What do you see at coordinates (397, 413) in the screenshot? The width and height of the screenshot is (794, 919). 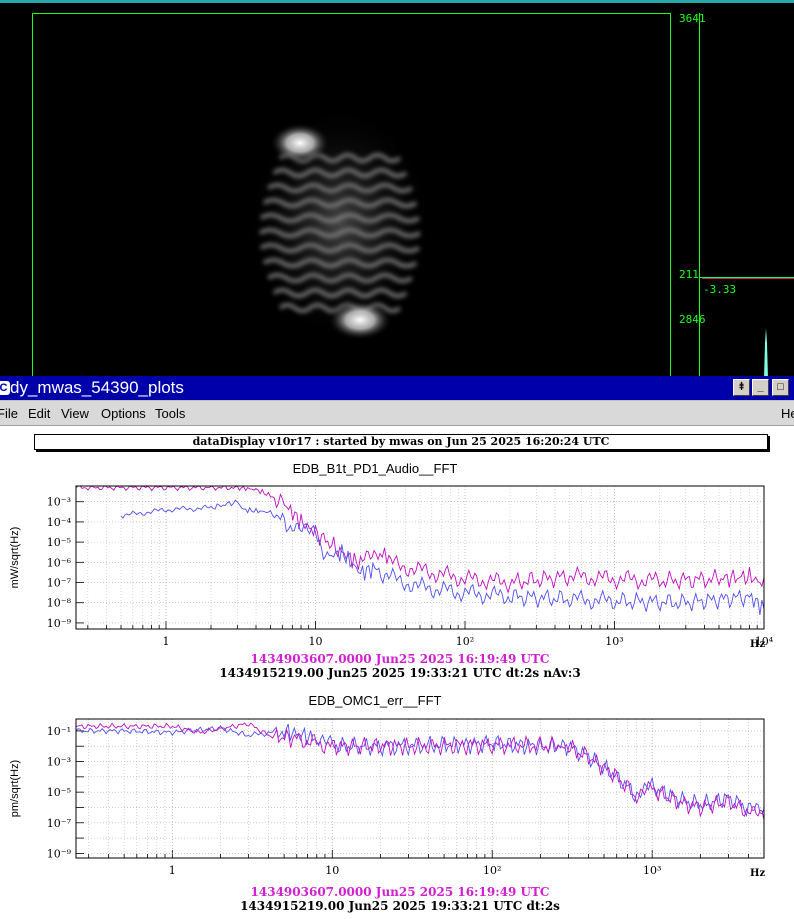 I see `menu-bar: File Edit View Options Tools He` at bounding box center [397, 413].